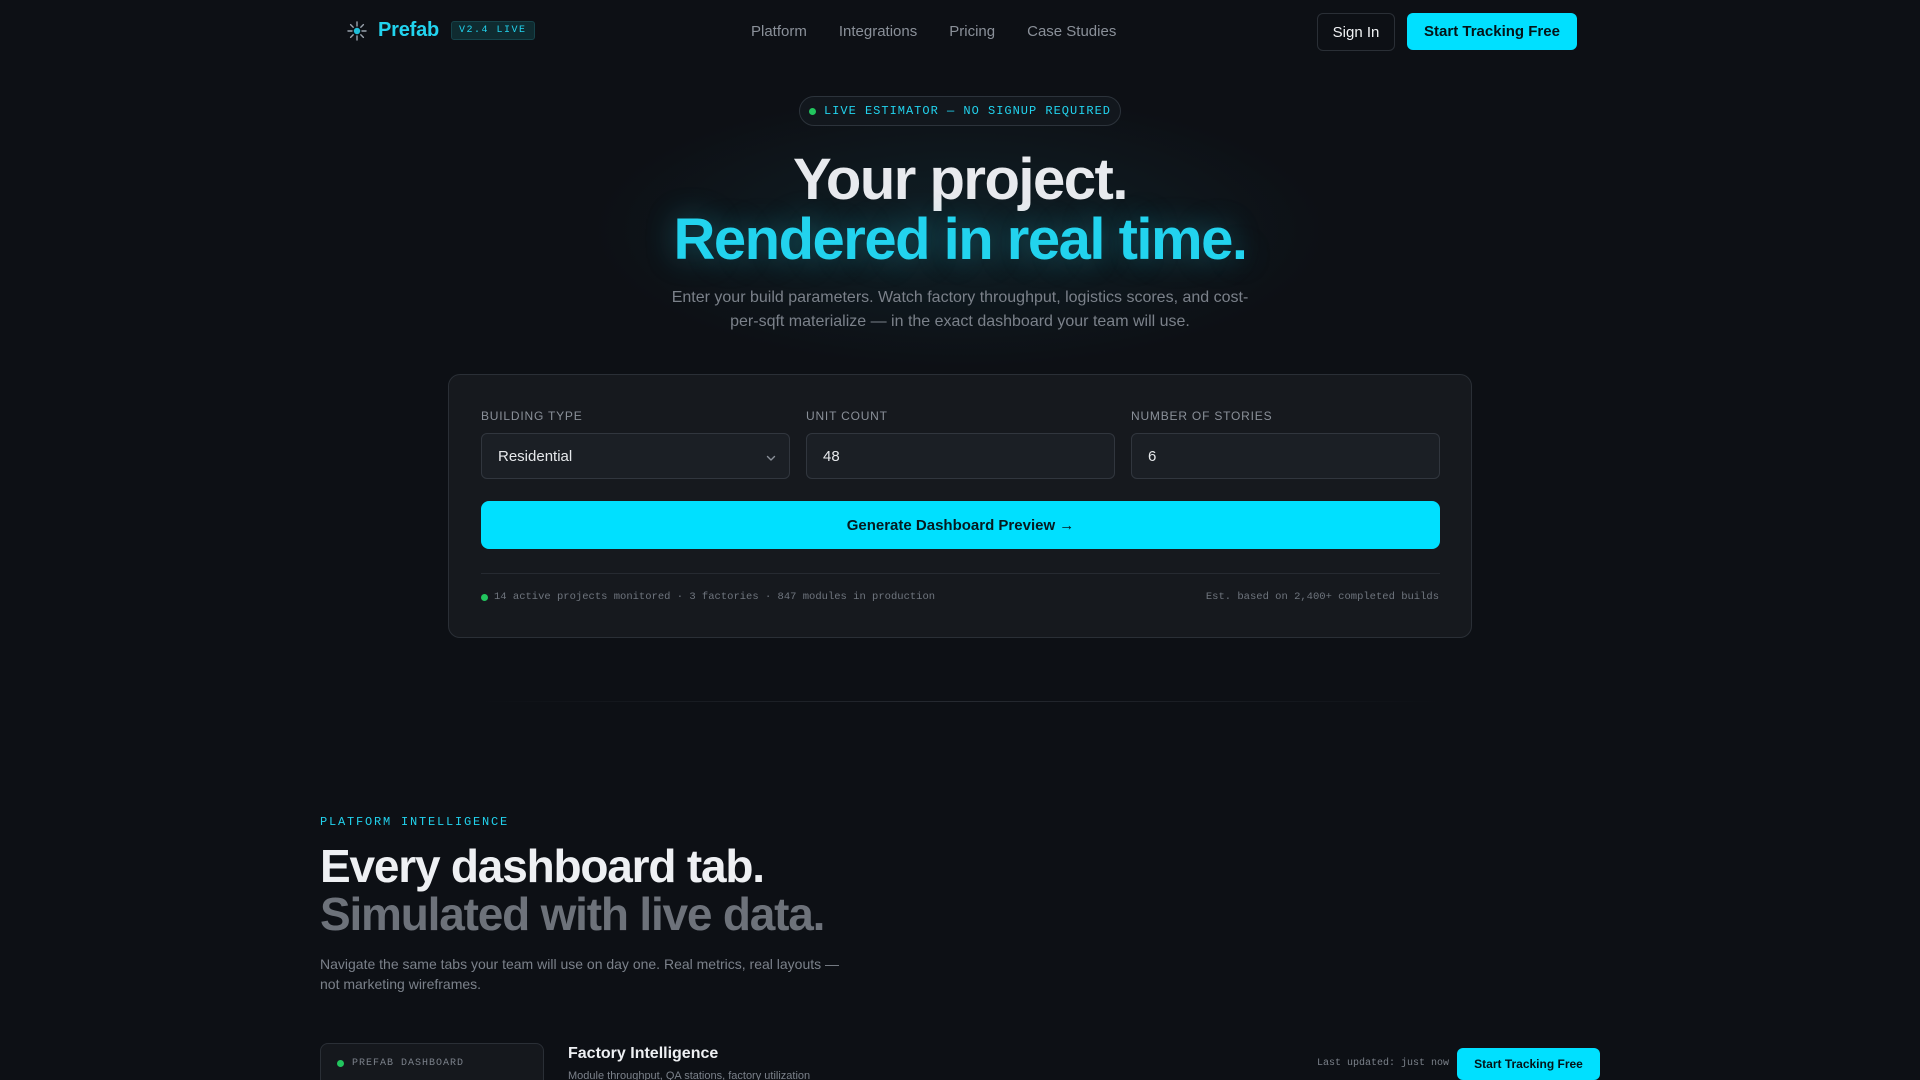 This screenshot has width=1920, height=1080. I want to click on nav-link-integrations: Integrations, so click(878, 31).